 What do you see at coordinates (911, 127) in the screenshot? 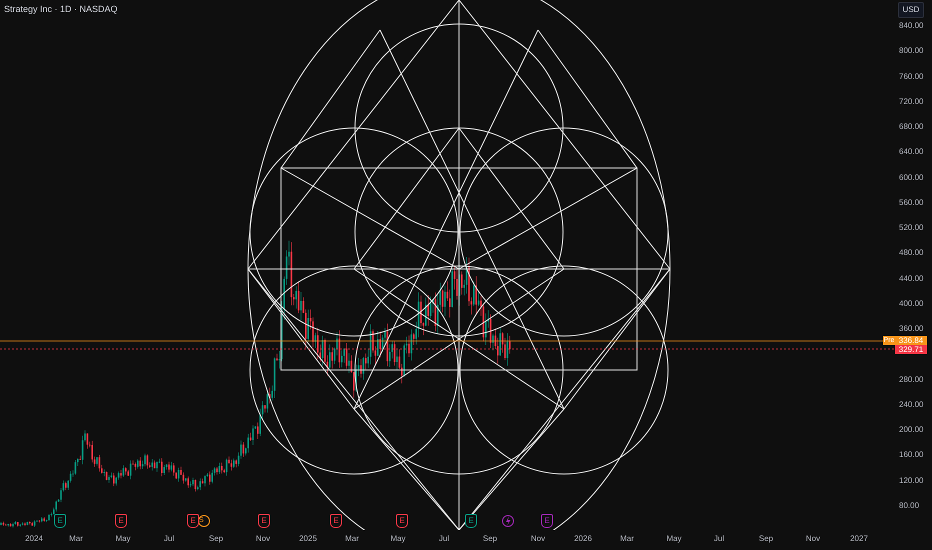
I see `price-label: 680.00` at bounding box center [911, 127].